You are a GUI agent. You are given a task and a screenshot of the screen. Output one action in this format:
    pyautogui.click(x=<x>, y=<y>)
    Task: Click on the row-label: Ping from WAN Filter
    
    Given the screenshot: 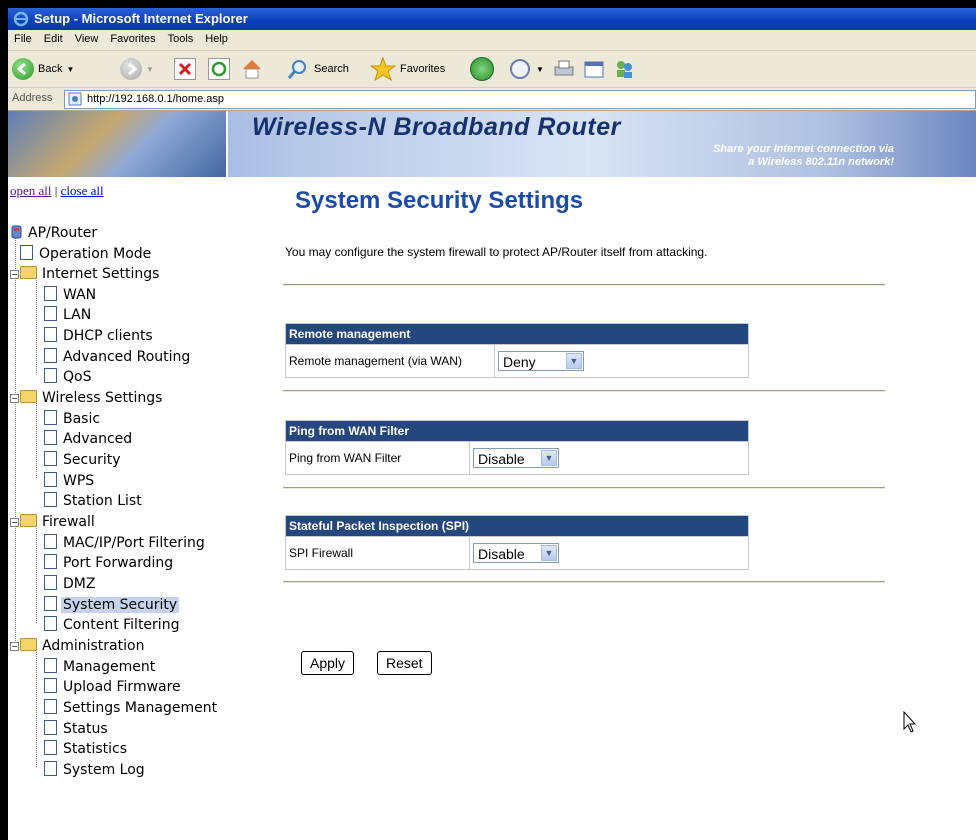 What is the action you would take?
    pyautogui.click(x=378, y=458)
    